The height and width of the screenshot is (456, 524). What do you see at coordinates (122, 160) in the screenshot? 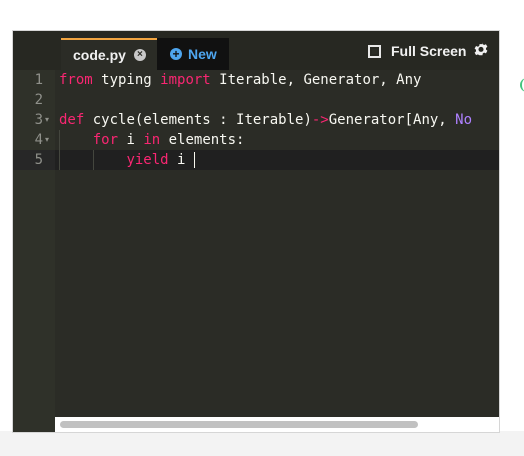
I see `code-line-5: yield i` at bounding box center [122, 160].